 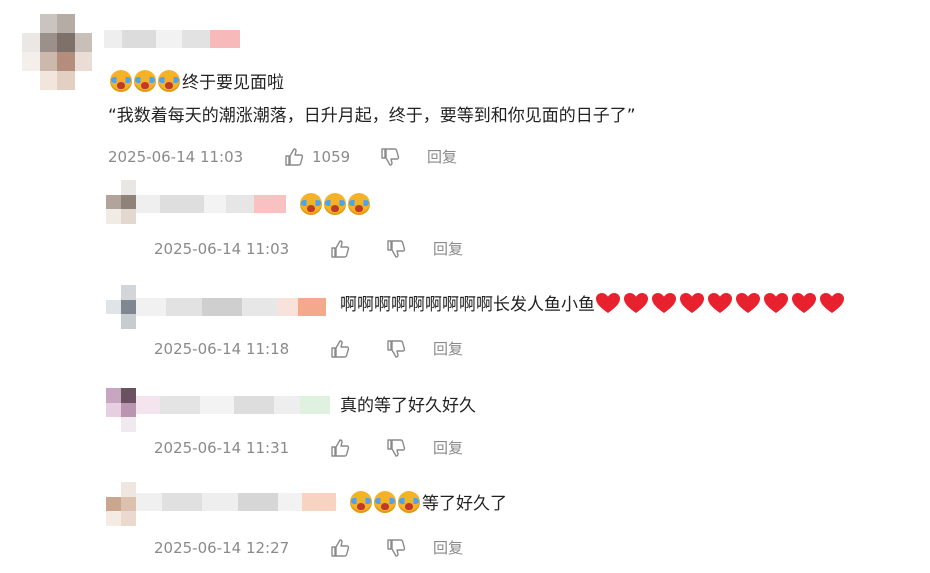 I want to click on comment-text: 终于要见面啦, so click(x=233, y=83).